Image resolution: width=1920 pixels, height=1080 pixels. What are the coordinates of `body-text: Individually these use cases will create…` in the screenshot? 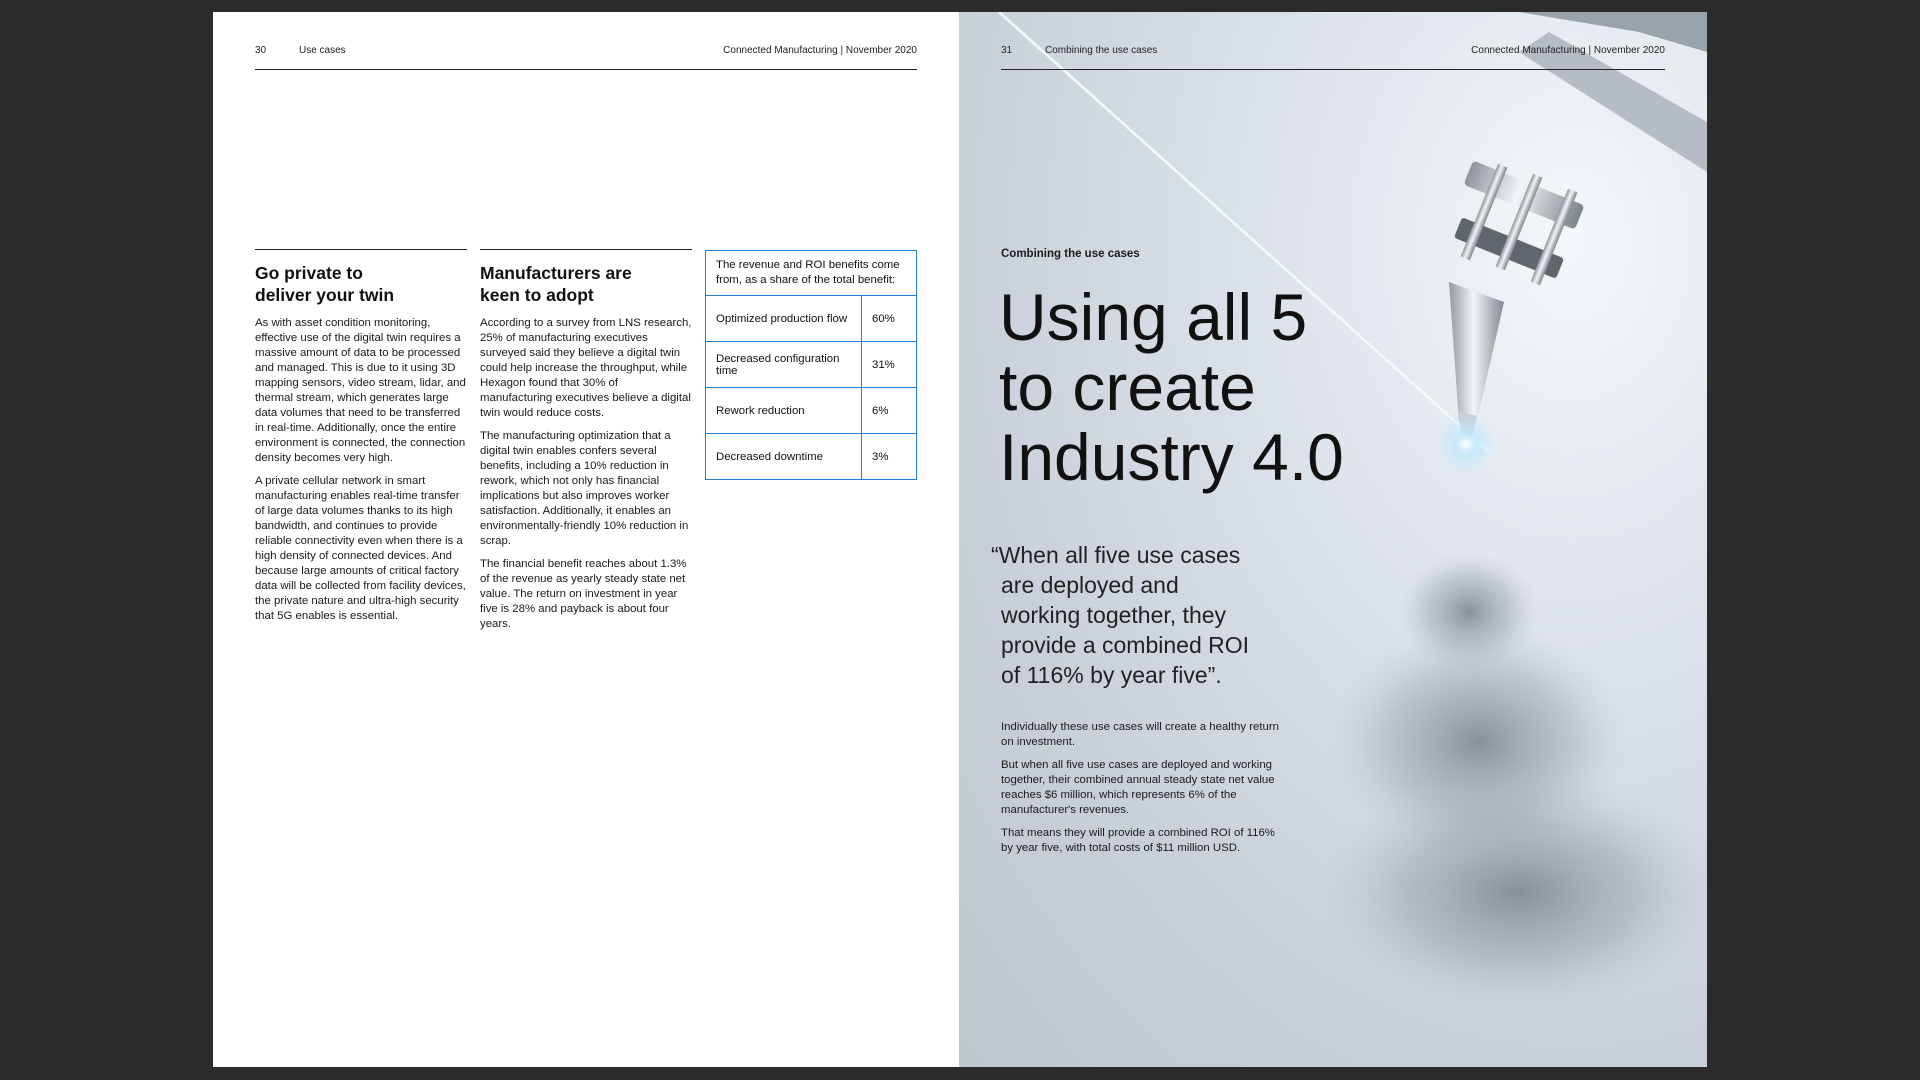 It's located at (1141, 792).